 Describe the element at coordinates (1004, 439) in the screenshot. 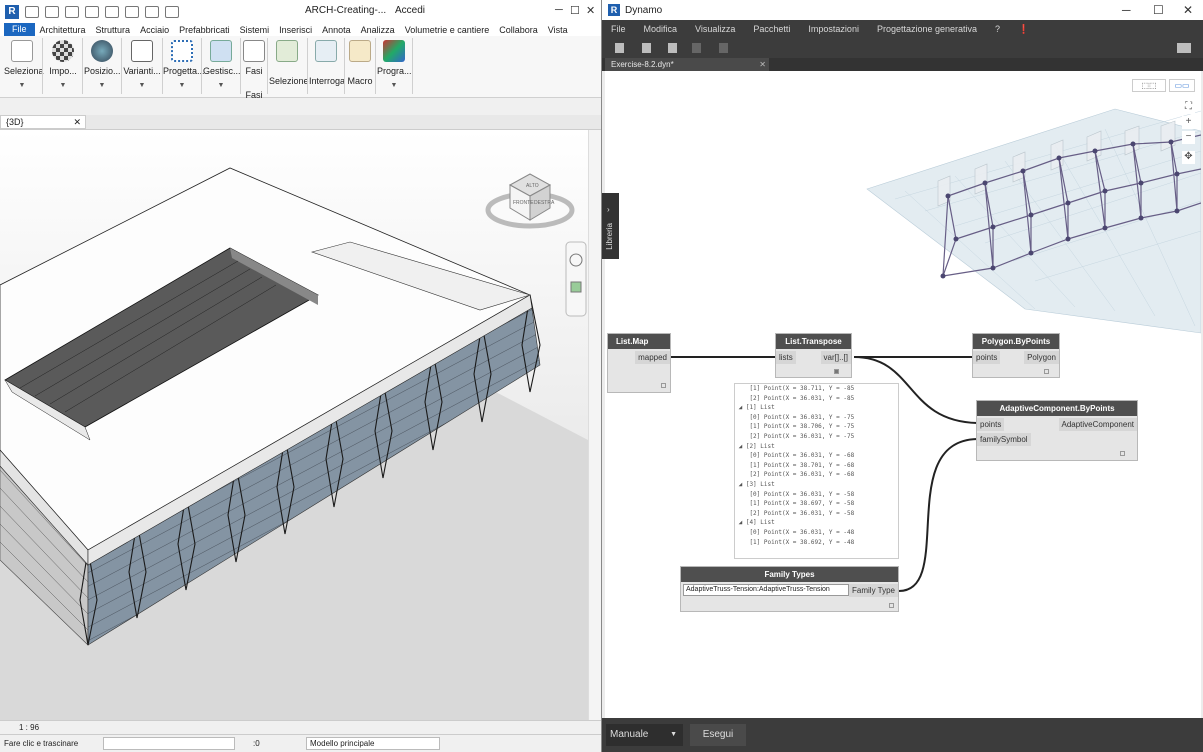

I see `input-port-familysymbol: familySymbol` at that location.